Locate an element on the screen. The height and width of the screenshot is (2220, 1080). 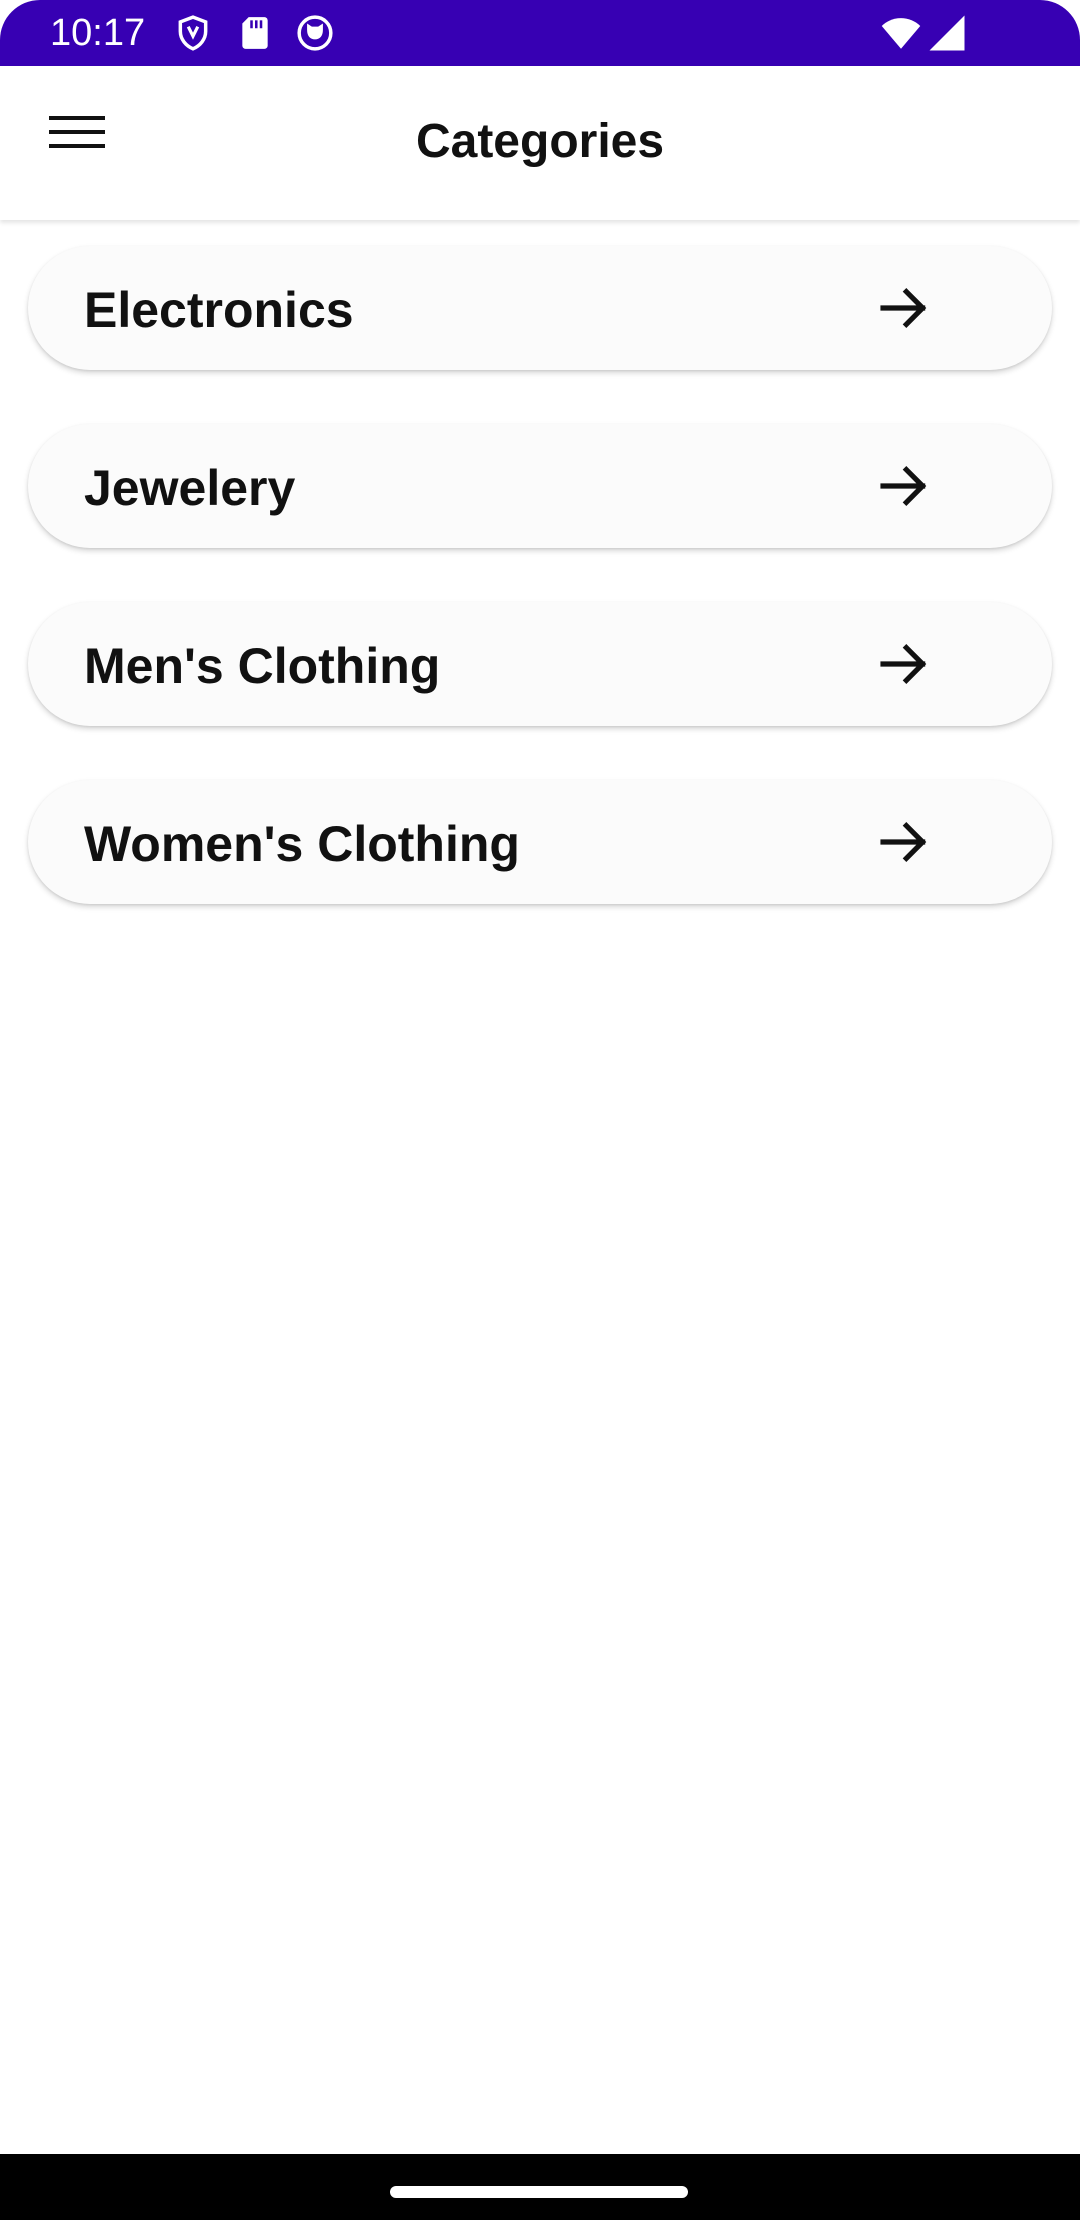
wifi-icon is located at coordinates (901, 33).